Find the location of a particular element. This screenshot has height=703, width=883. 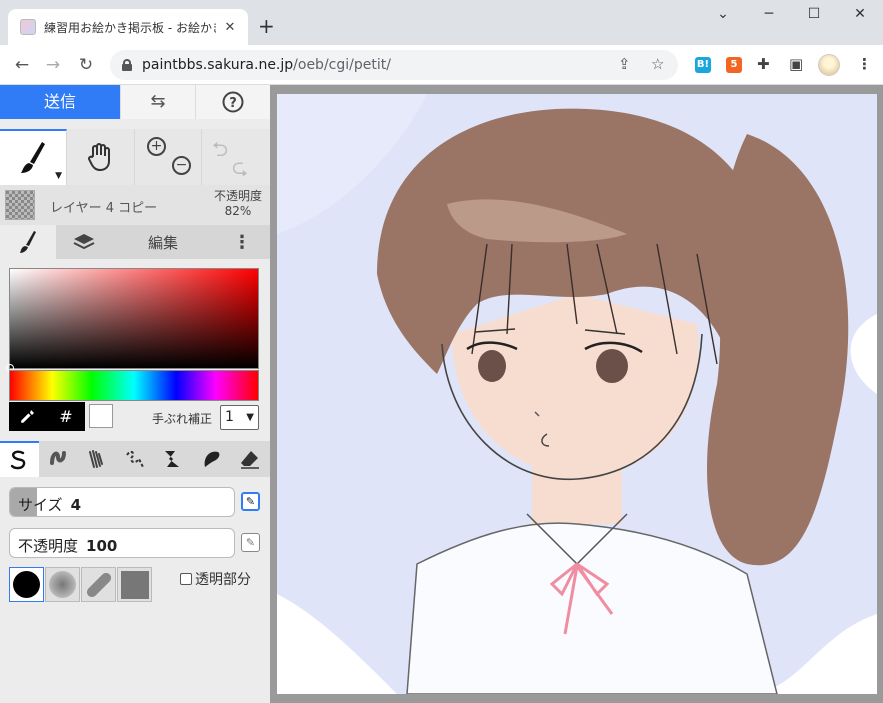

html5-extension-icon: 5 is located at coordinates (734, 65).